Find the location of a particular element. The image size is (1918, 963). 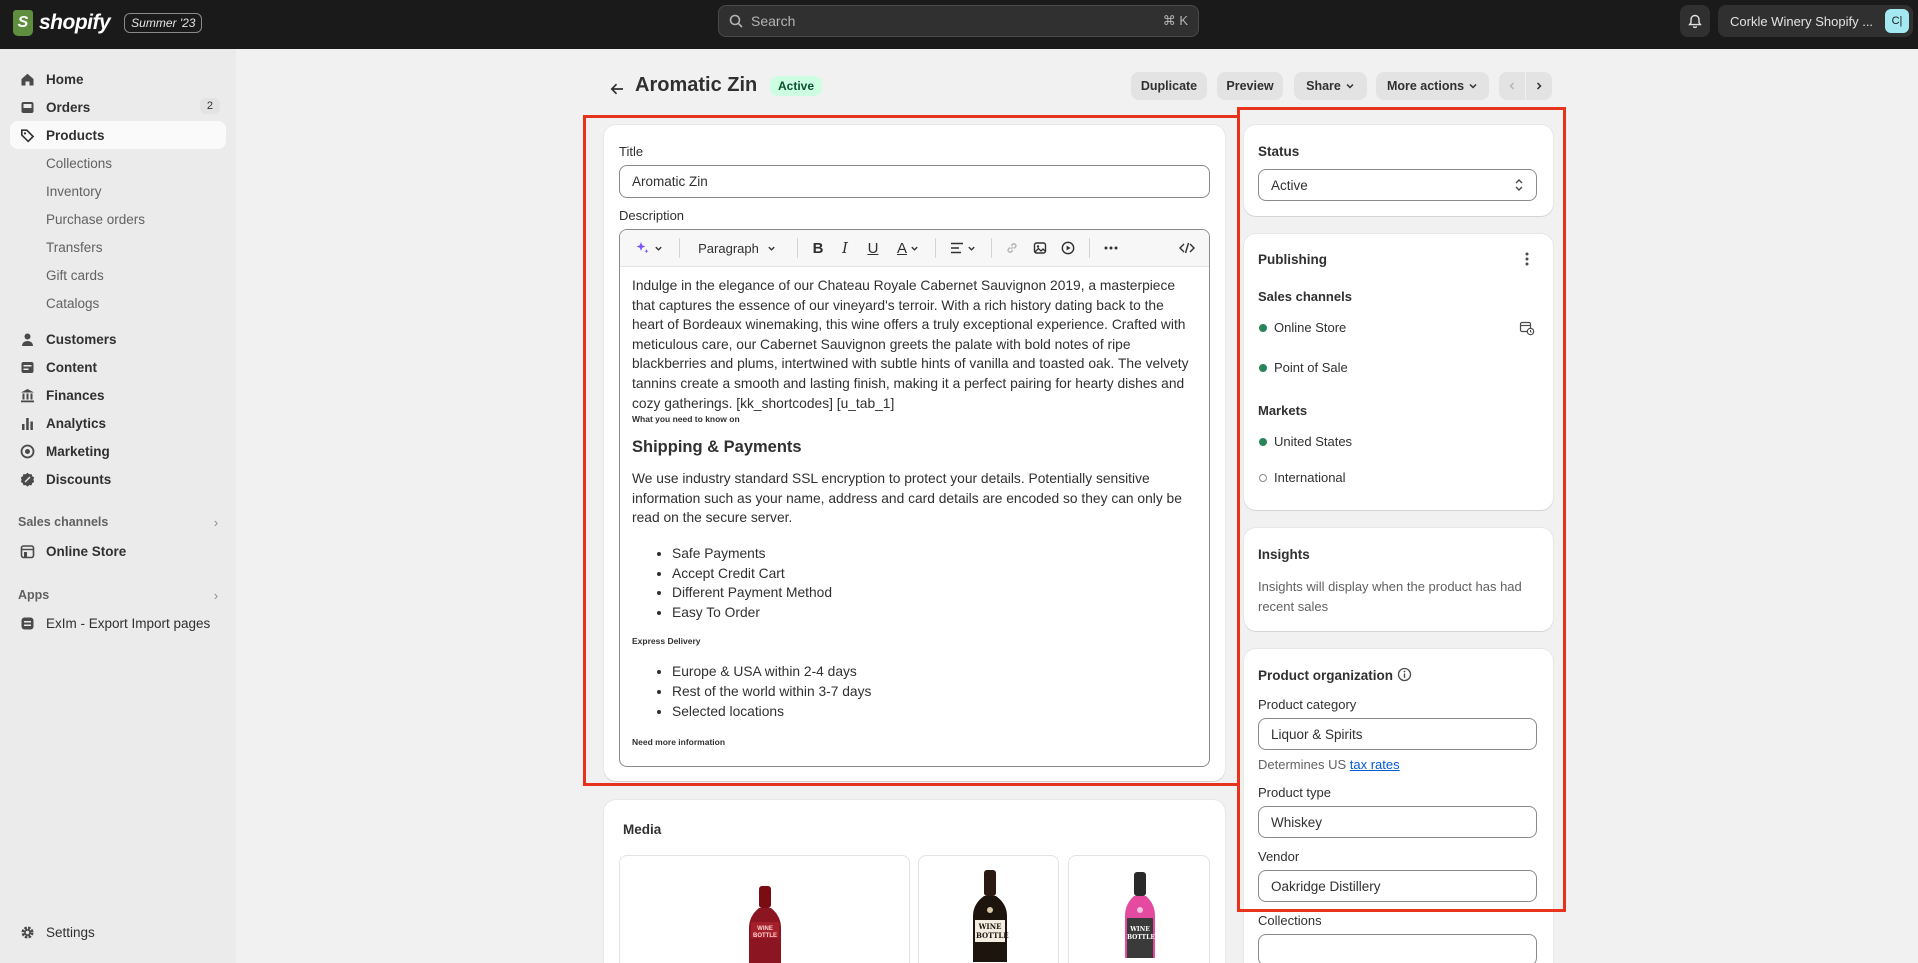

store-menu-button: Corkle Winery Shopify ... C| is located at coordinates (1815, 21).